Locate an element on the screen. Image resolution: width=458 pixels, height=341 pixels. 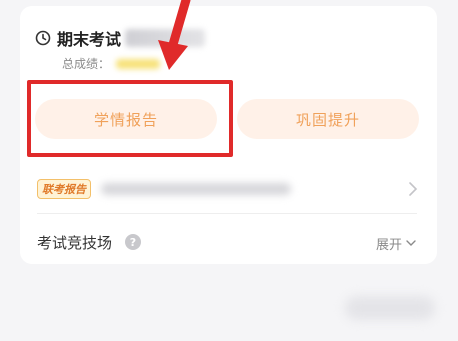
divider is located at coordinates (227, 213).